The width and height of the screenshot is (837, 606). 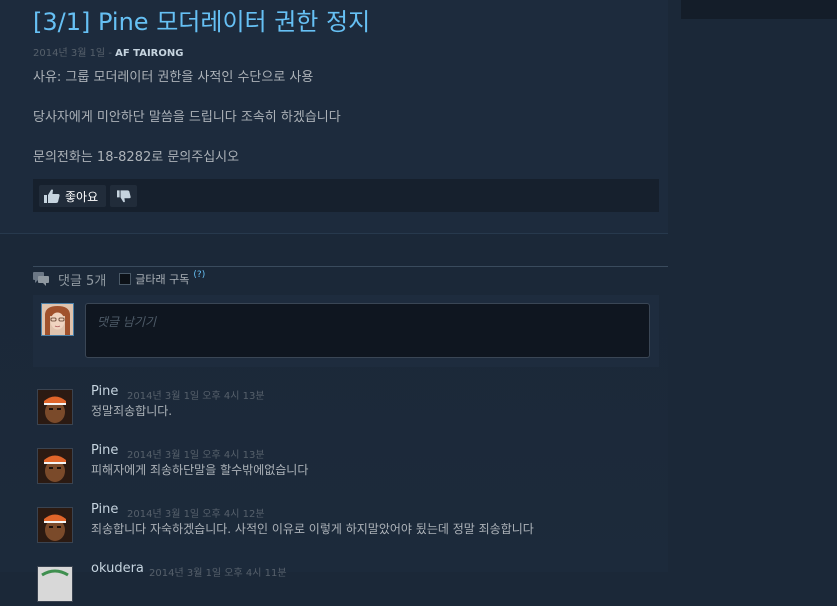 I want to click on speech-bubble-icon, so click(x=41, y=279).